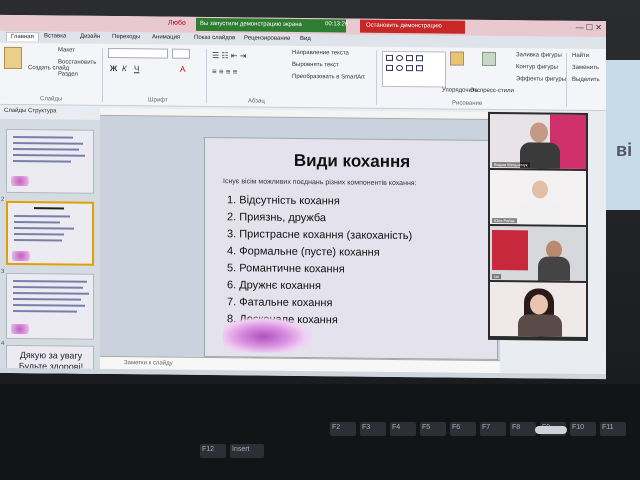  Describe the element at coordinates (624, 150) in the screenshot. I see `background-monitor-text: ві` at that location.